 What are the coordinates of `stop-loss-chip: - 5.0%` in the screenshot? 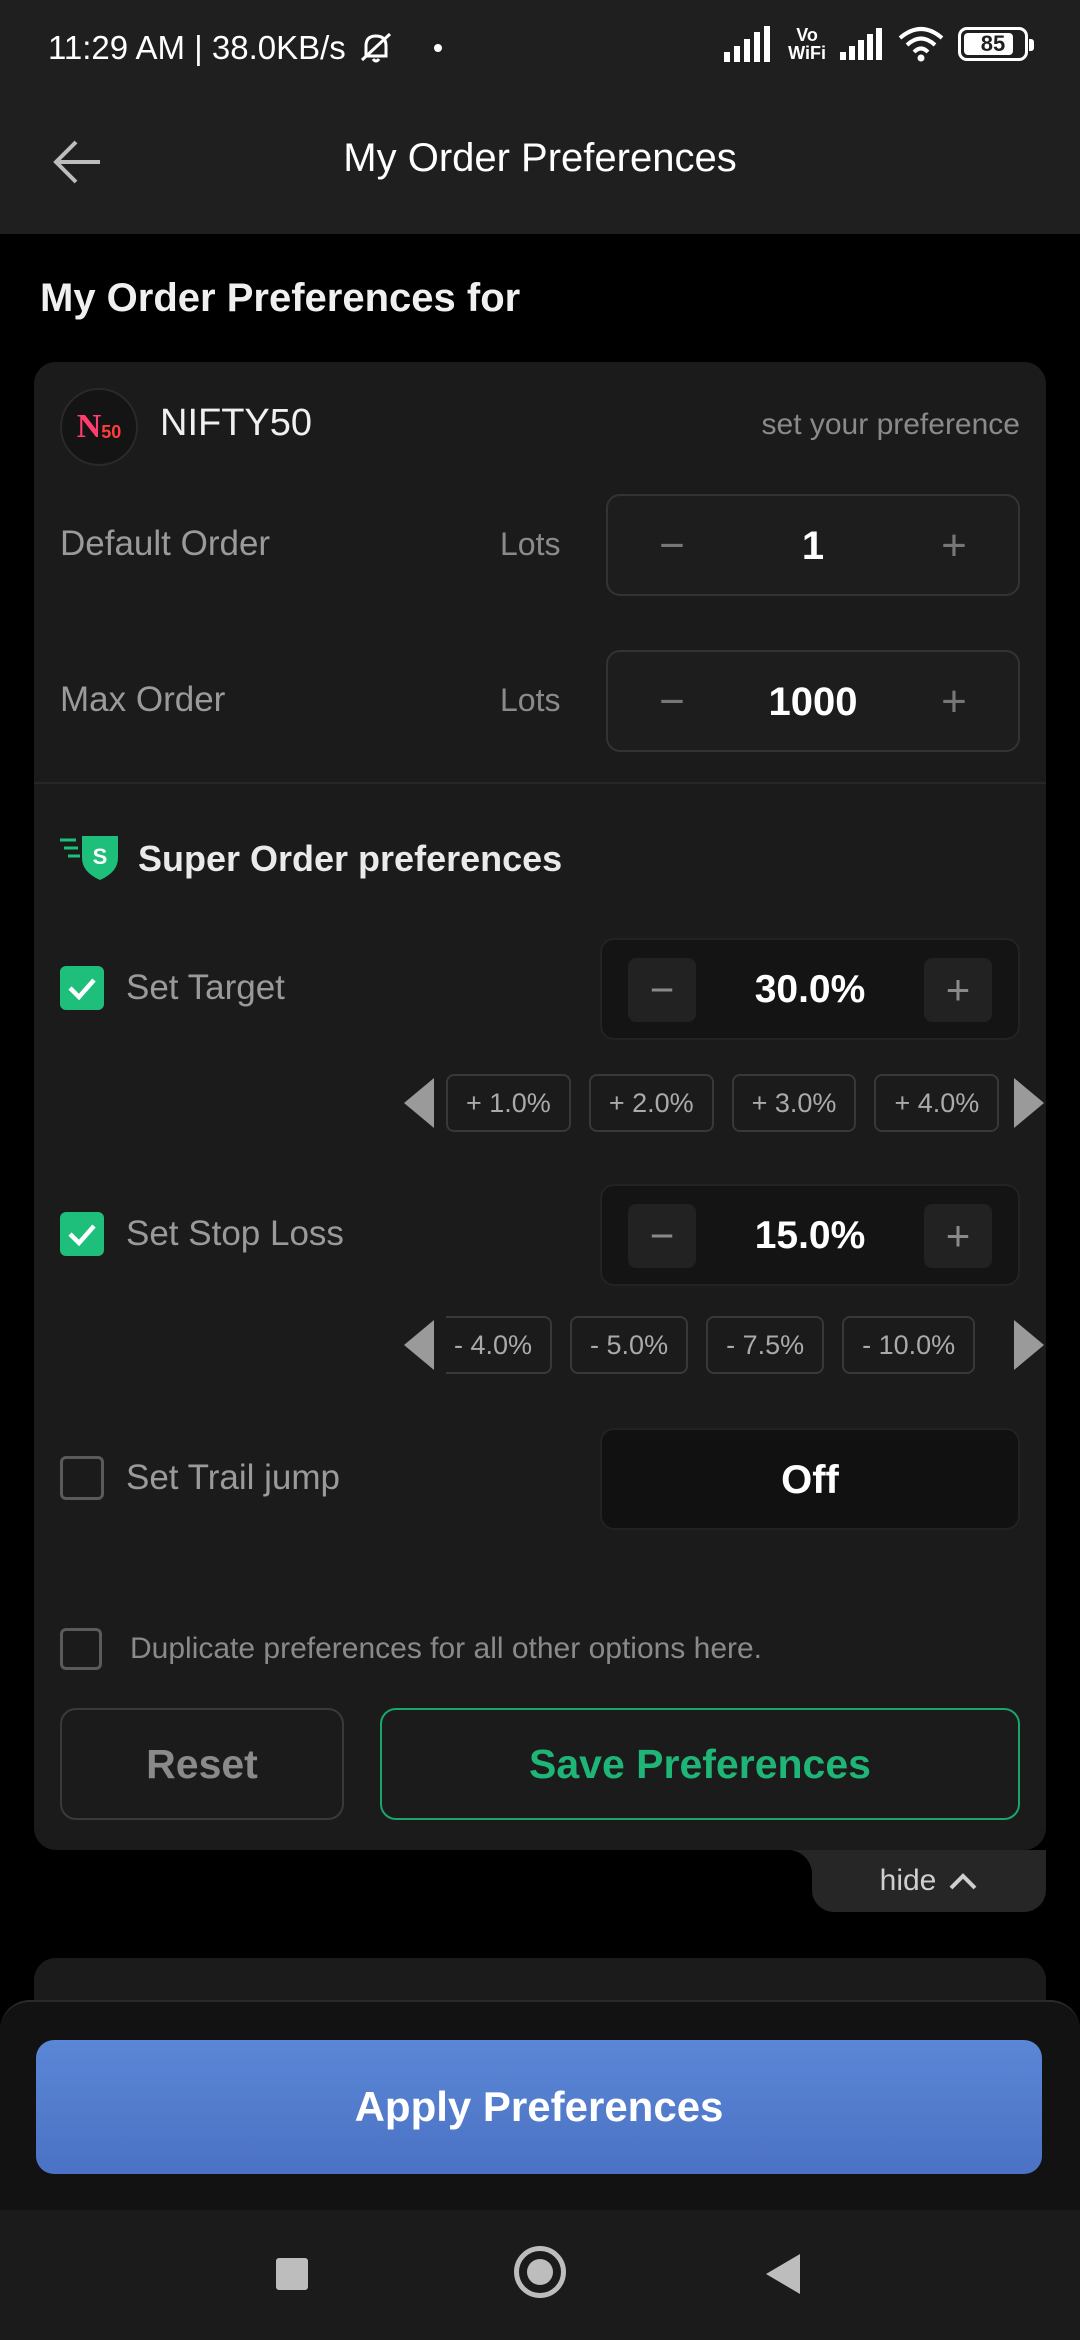 It's located at (629, 1345).